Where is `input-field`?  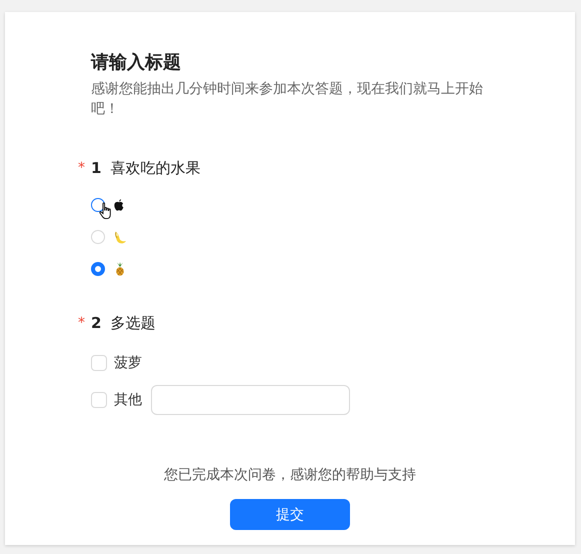 input-field is located at coordinates (250, 399).